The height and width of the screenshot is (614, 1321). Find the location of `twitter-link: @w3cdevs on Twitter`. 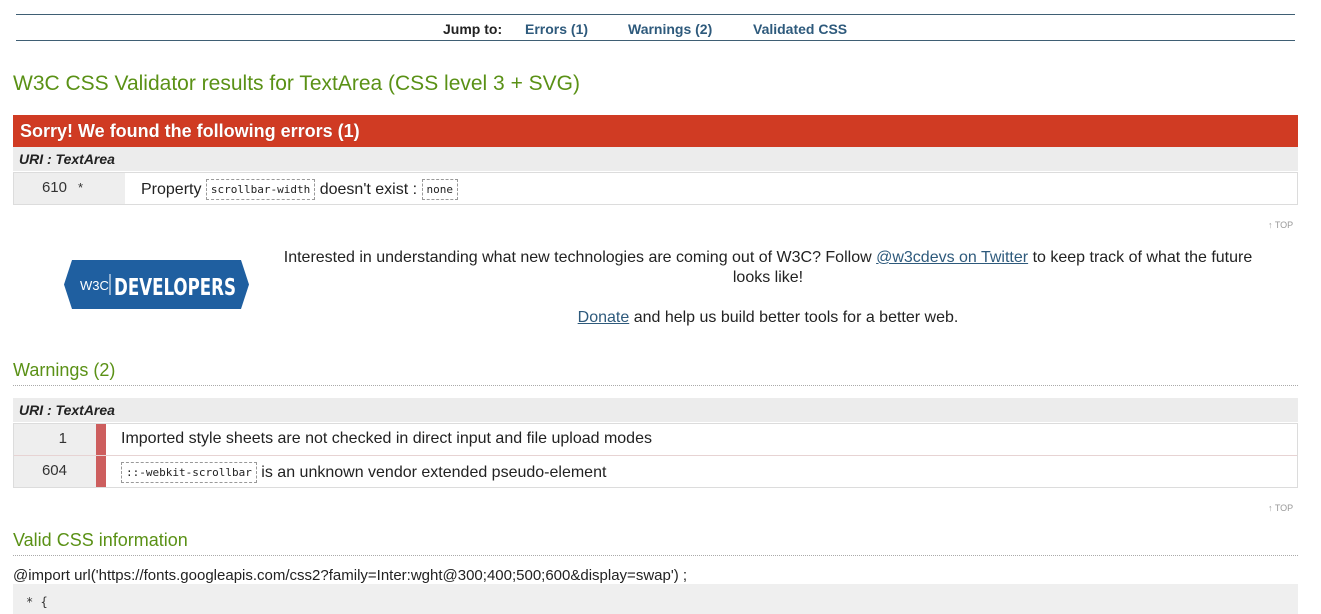

twitter-link: @w3cdevs on Twitter is located at coordinates (952, 257).